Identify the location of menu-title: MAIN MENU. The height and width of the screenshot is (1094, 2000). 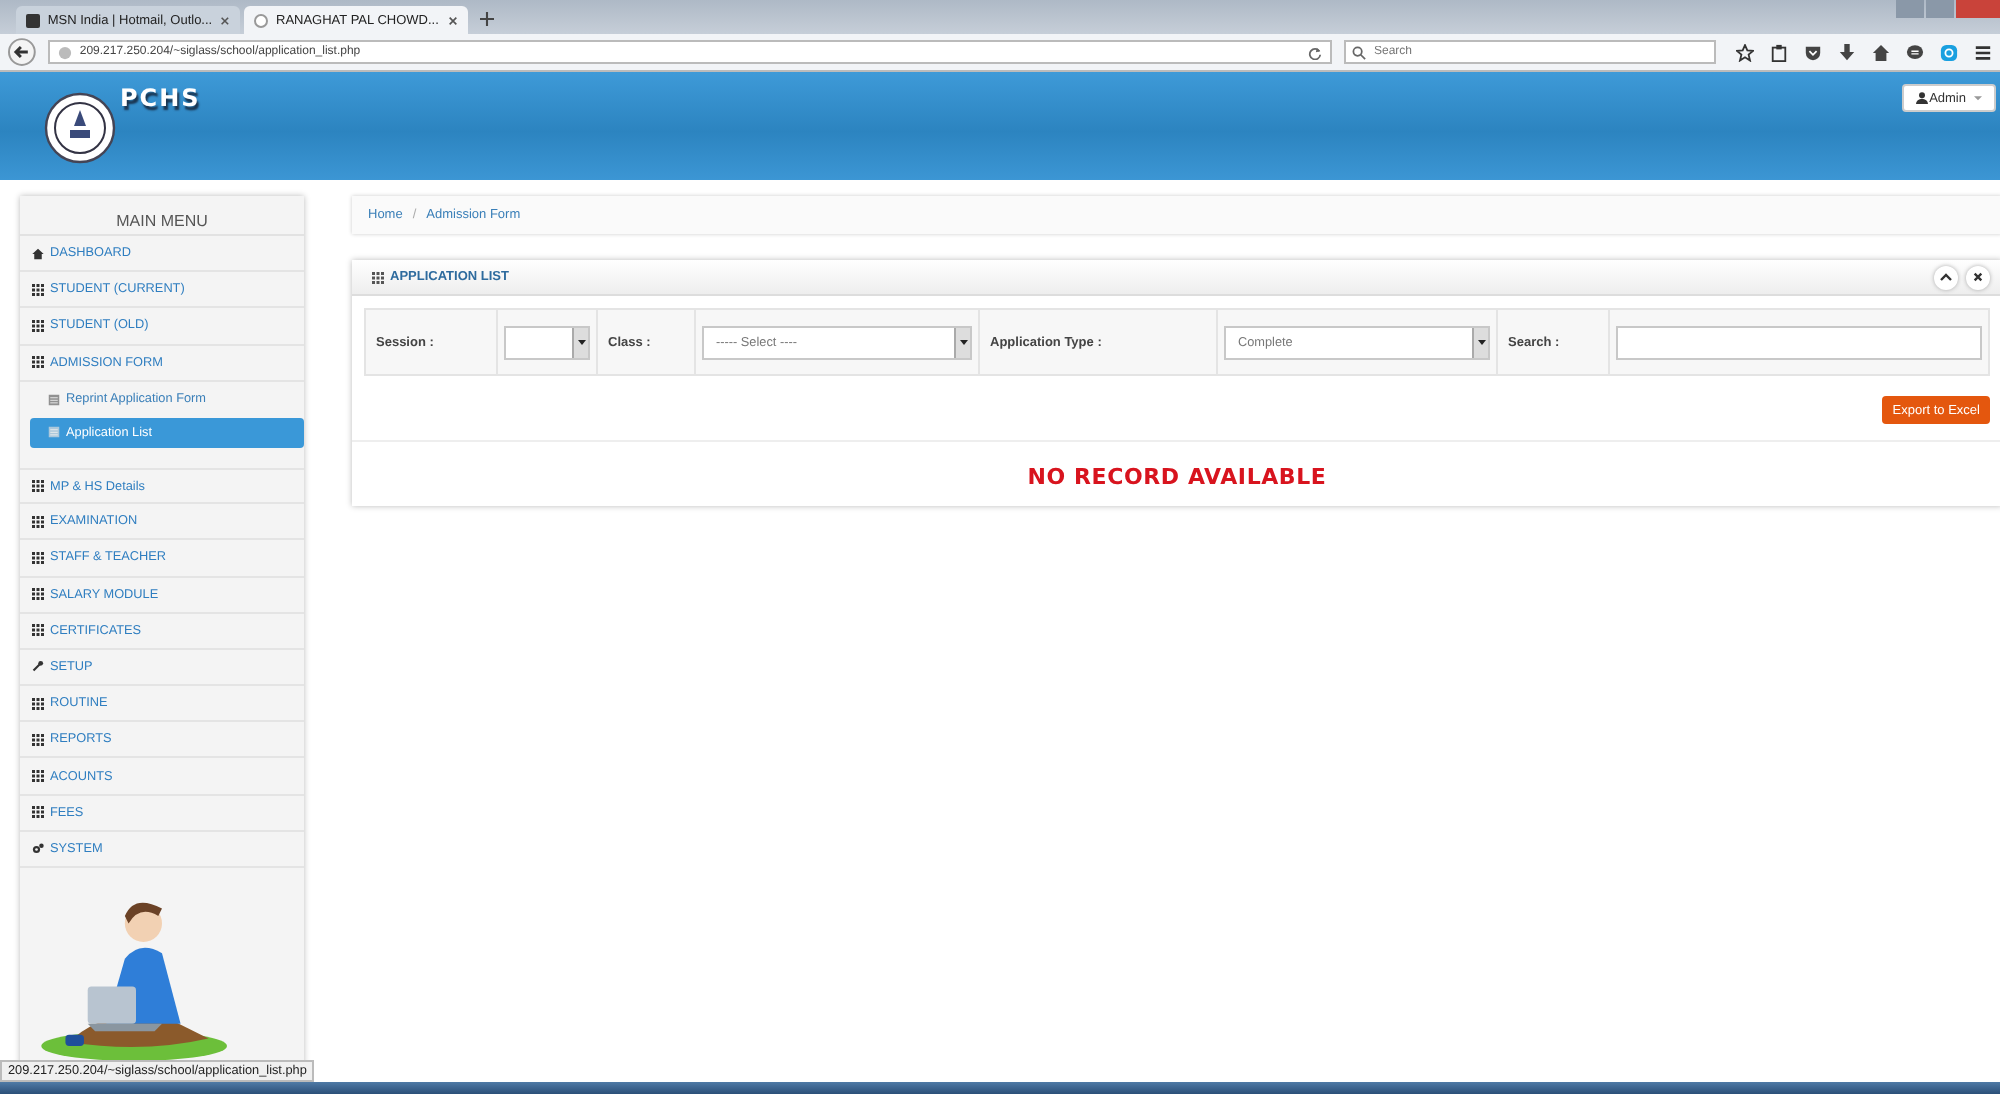
(162, 216).